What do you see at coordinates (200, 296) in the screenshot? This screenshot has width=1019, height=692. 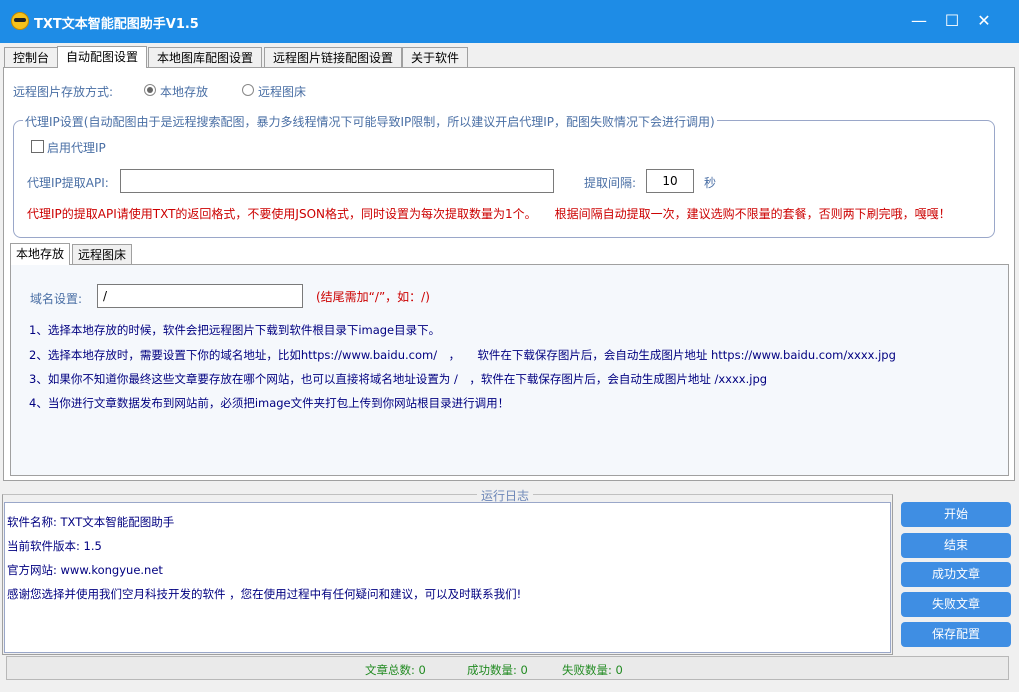 I see `domain-input: /` at bounding box center [200, 296].